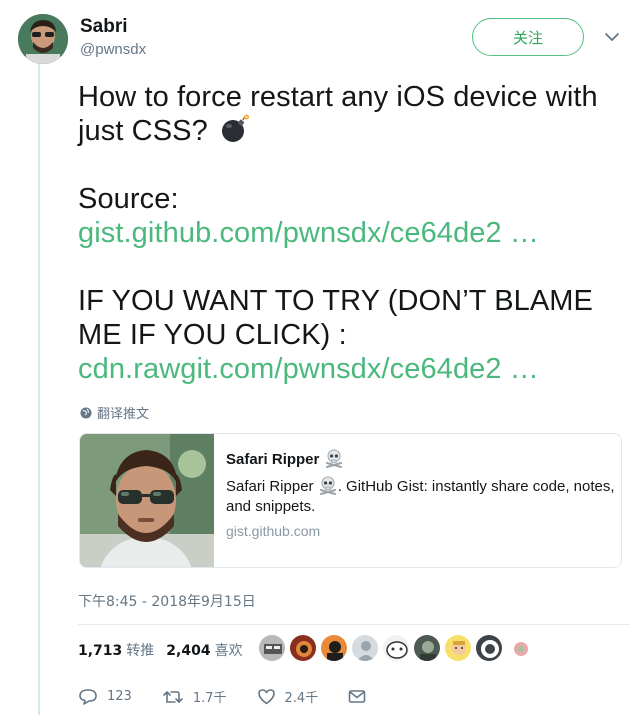 This screenshot has height=715, width=640. I want to click on retweet-action: 1.7千, so click(194, 696).